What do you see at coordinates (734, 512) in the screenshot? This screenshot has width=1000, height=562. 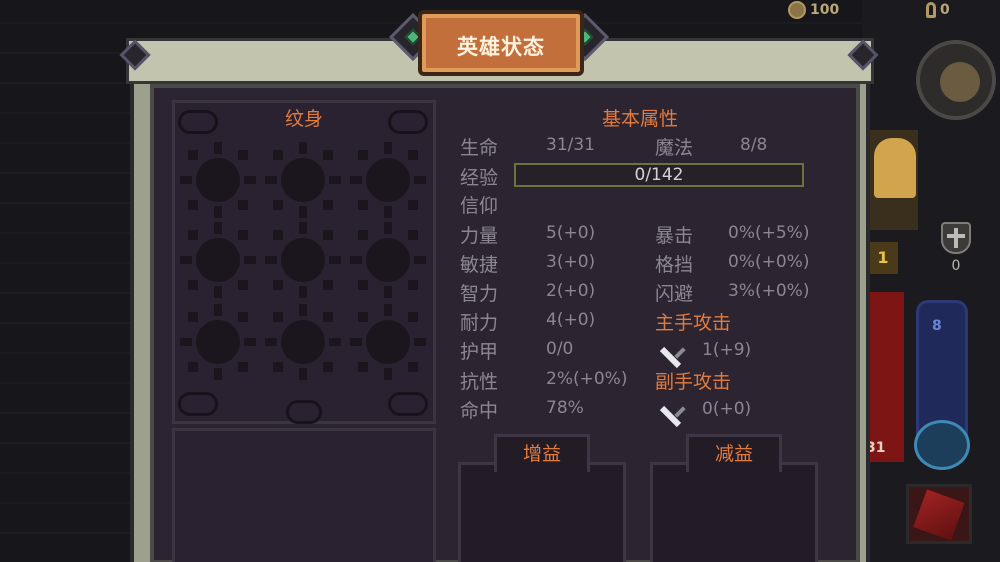 I see `debuff-box` at bounding box center [734, 512].